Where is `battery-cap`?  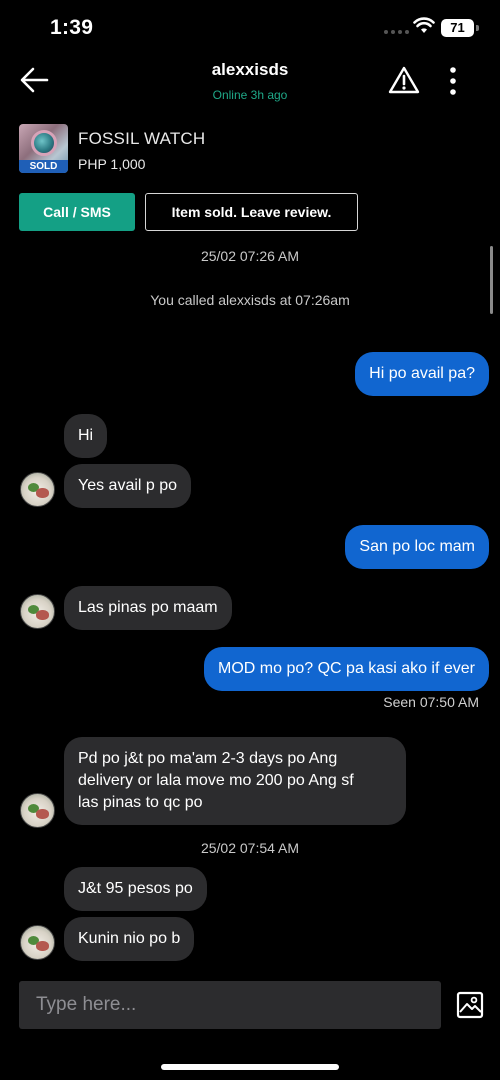
battery-cap is located at coordinates (477, 28).